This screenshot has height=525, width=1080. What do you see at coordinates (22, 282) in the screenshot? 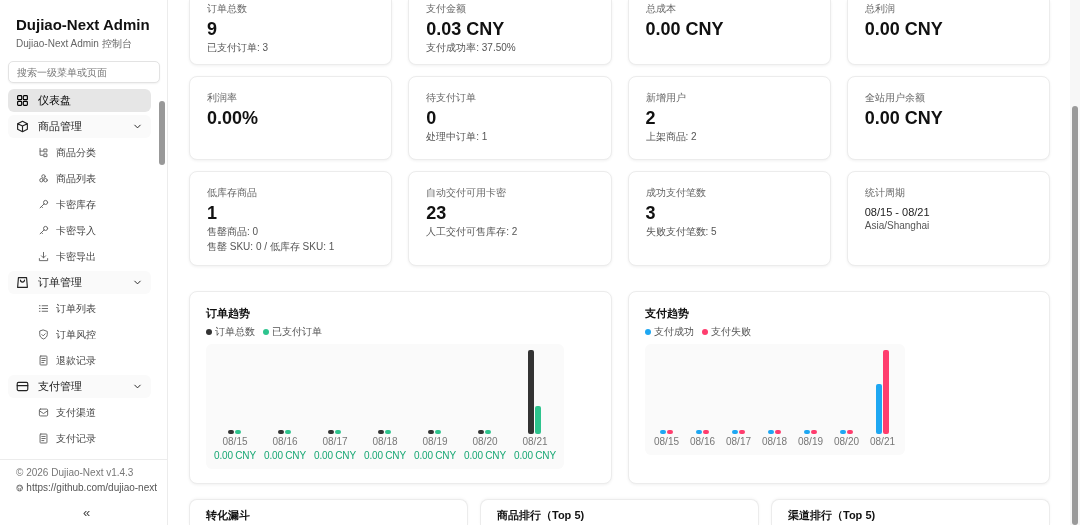
I see `bag-icon` at bounding box center [22, 282].